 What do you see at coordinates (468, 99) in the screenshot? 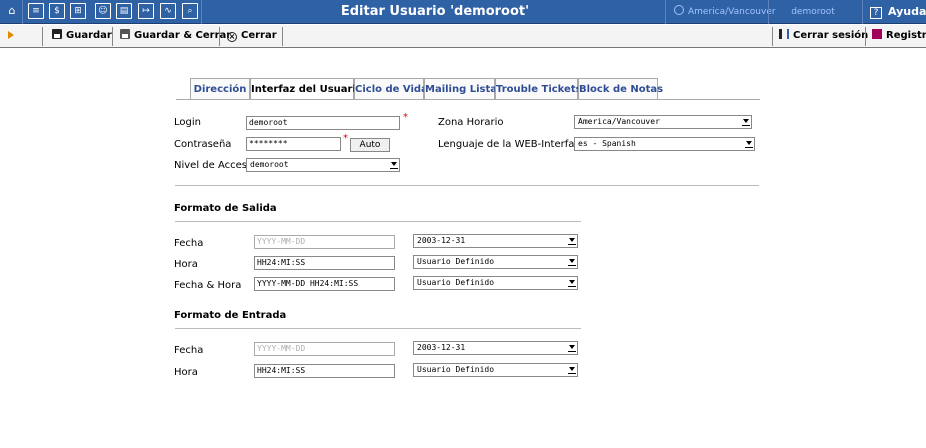
I see `tab-underline` at bounding box center [468, 99].